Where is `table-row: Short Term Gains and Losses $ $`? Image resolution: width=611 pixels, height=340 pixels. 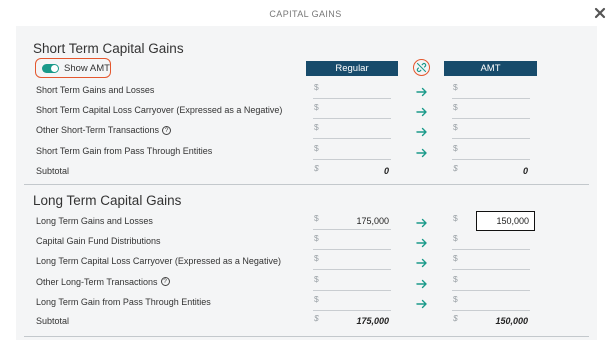
table-row: Short Term Gains and Losses $ $ is located at coordinates (306, 90).